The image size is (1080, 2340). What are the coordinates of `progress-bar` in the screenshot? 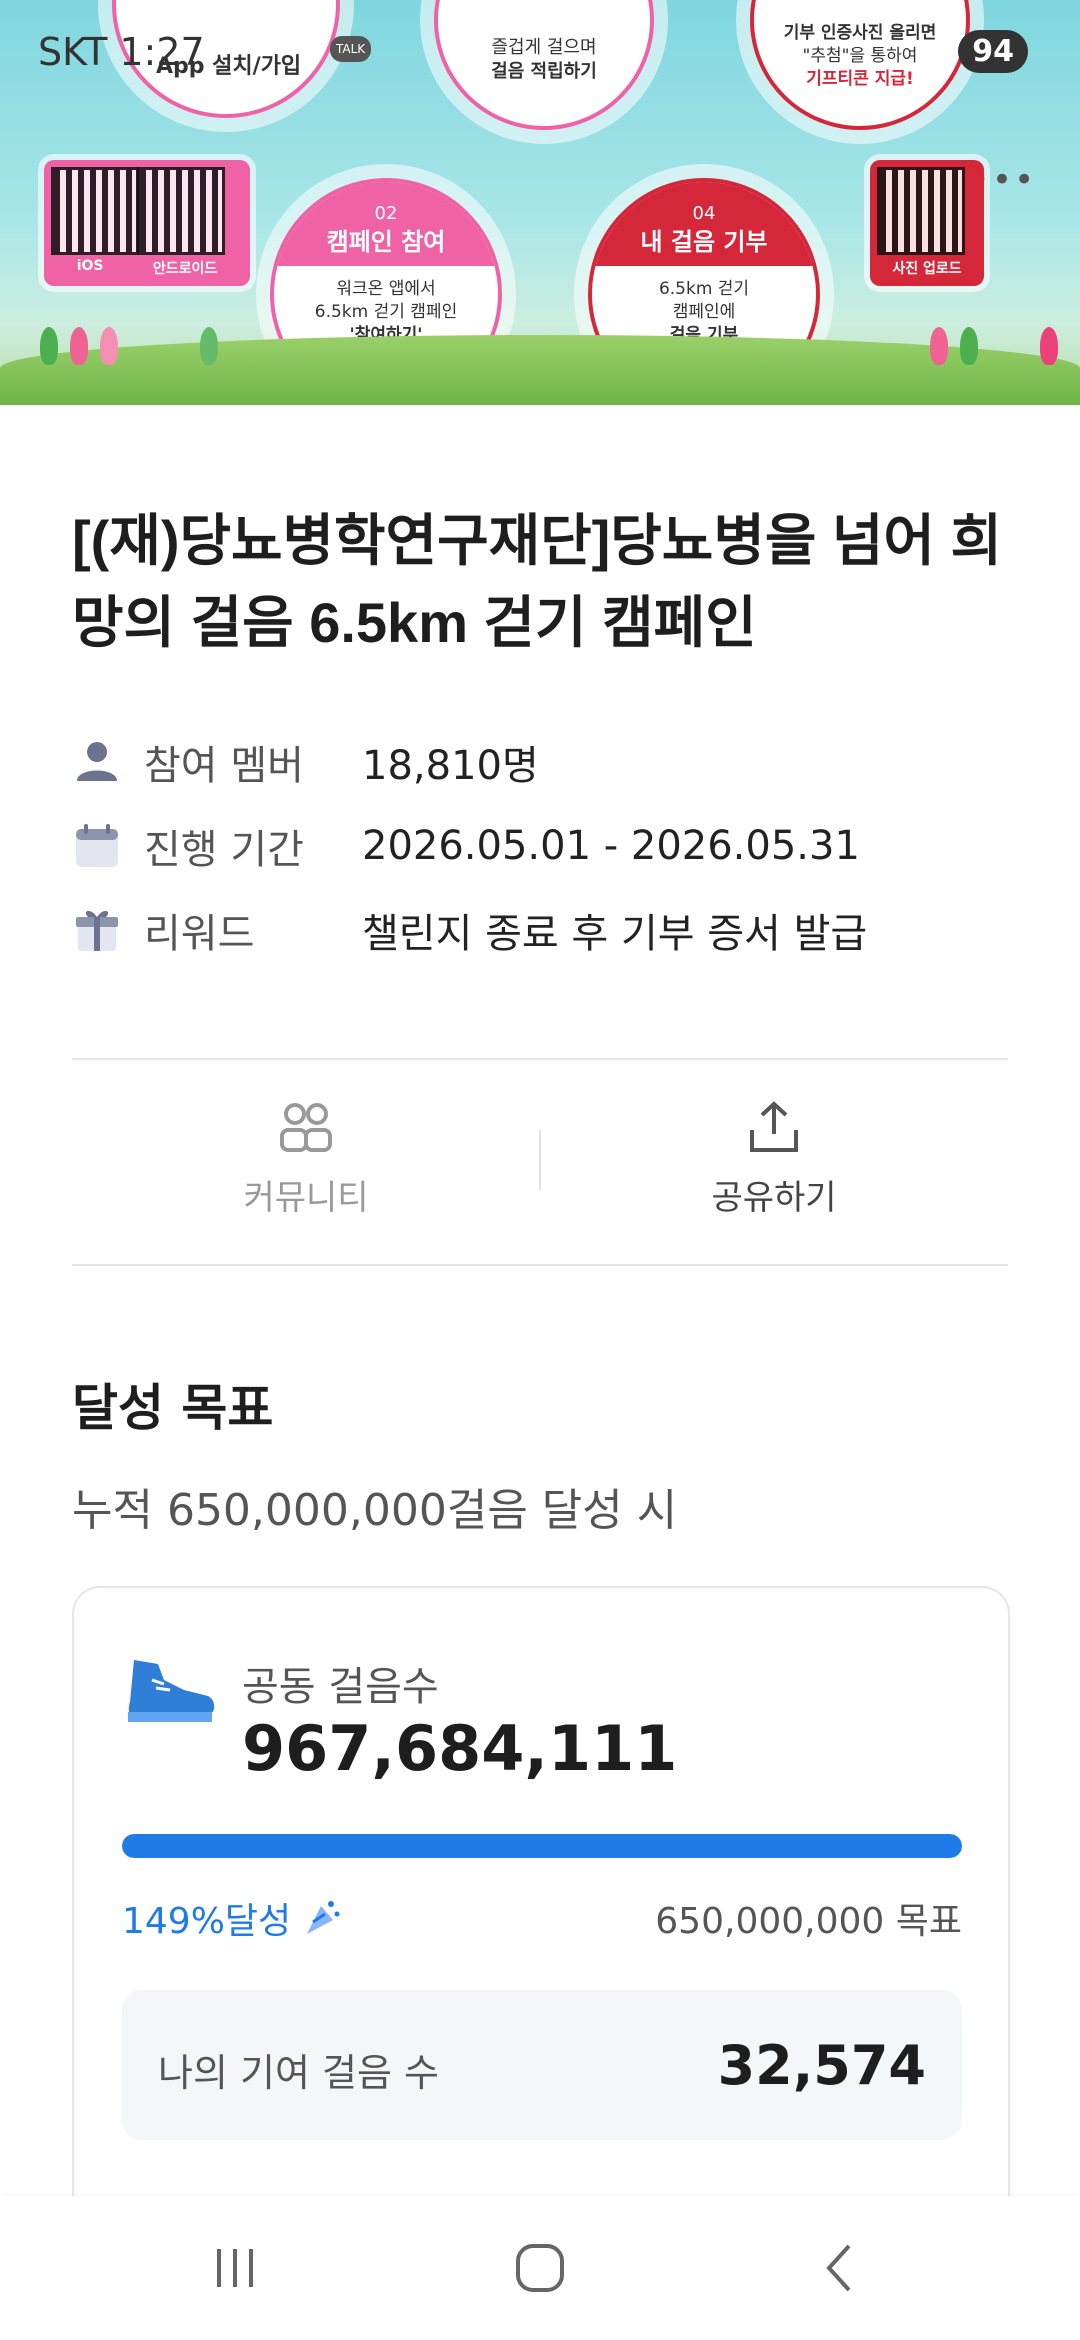 It's located at (542, 1846).